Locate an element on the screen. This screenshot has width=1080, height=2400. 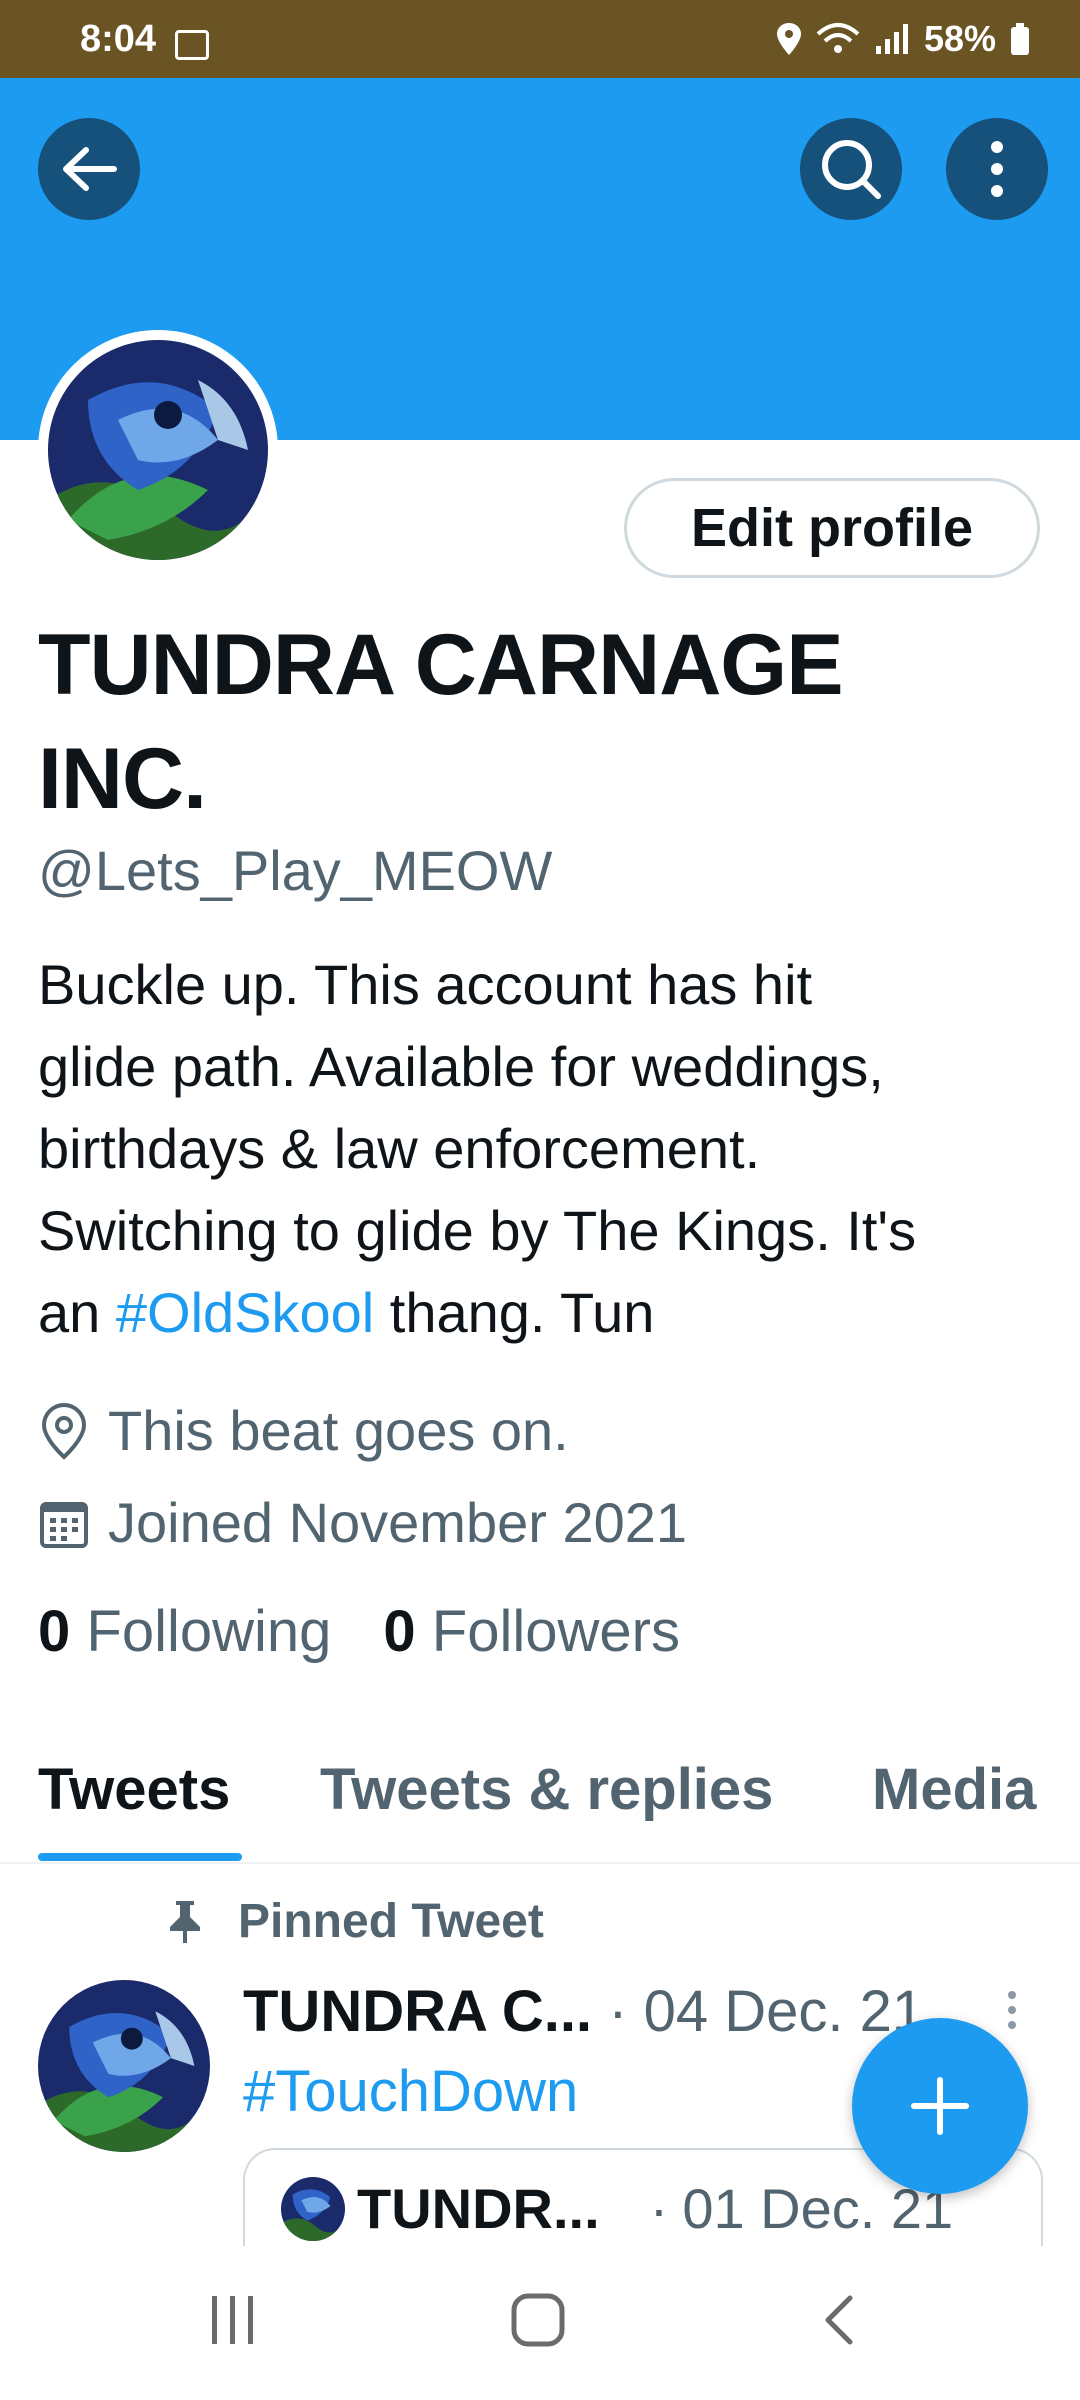
avatar is located at coordinates (158, 450).